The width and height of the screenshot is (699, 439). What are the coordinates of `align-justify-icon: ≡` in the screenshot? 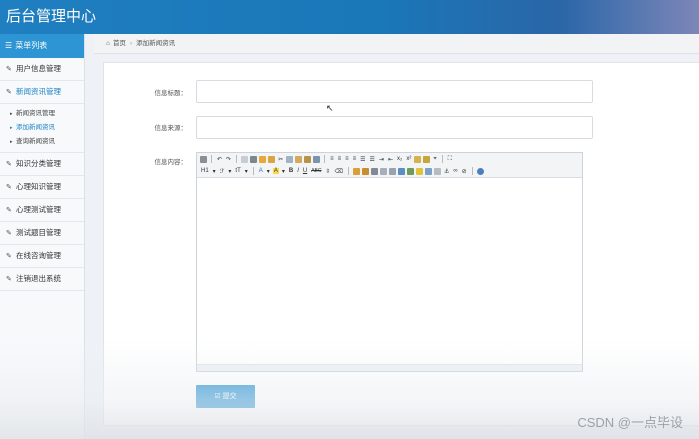 It's located at (355, 159).